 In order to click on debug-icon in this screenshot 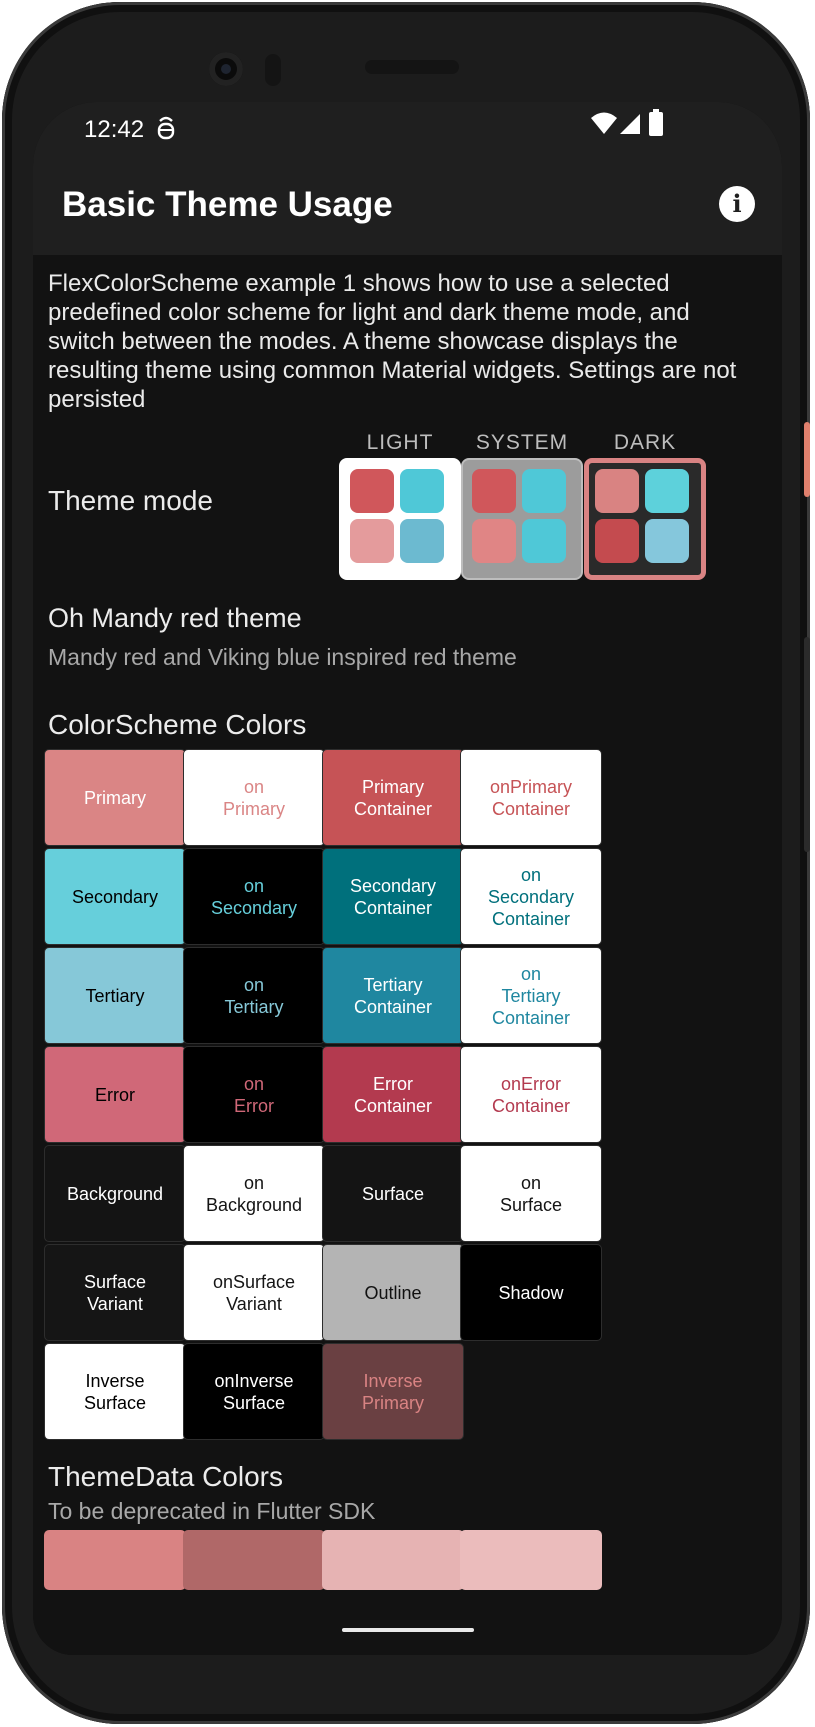, I will do `click(166, 128)`.